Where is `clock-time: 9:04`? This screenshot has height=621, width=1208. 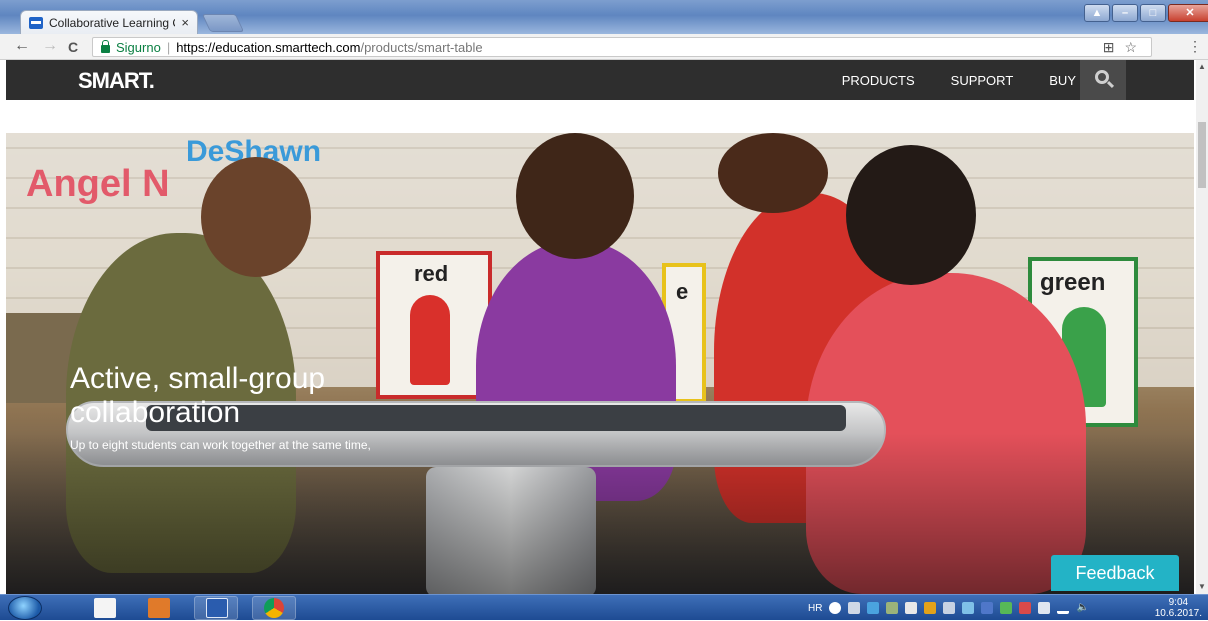
clock-time: 9:04 is located at coordinates (1178, 602).